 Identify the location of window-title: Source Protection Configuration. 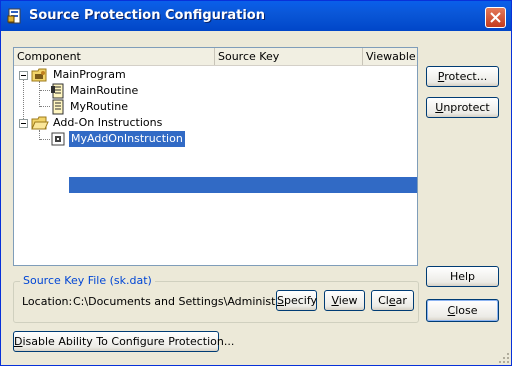
(147, 15).